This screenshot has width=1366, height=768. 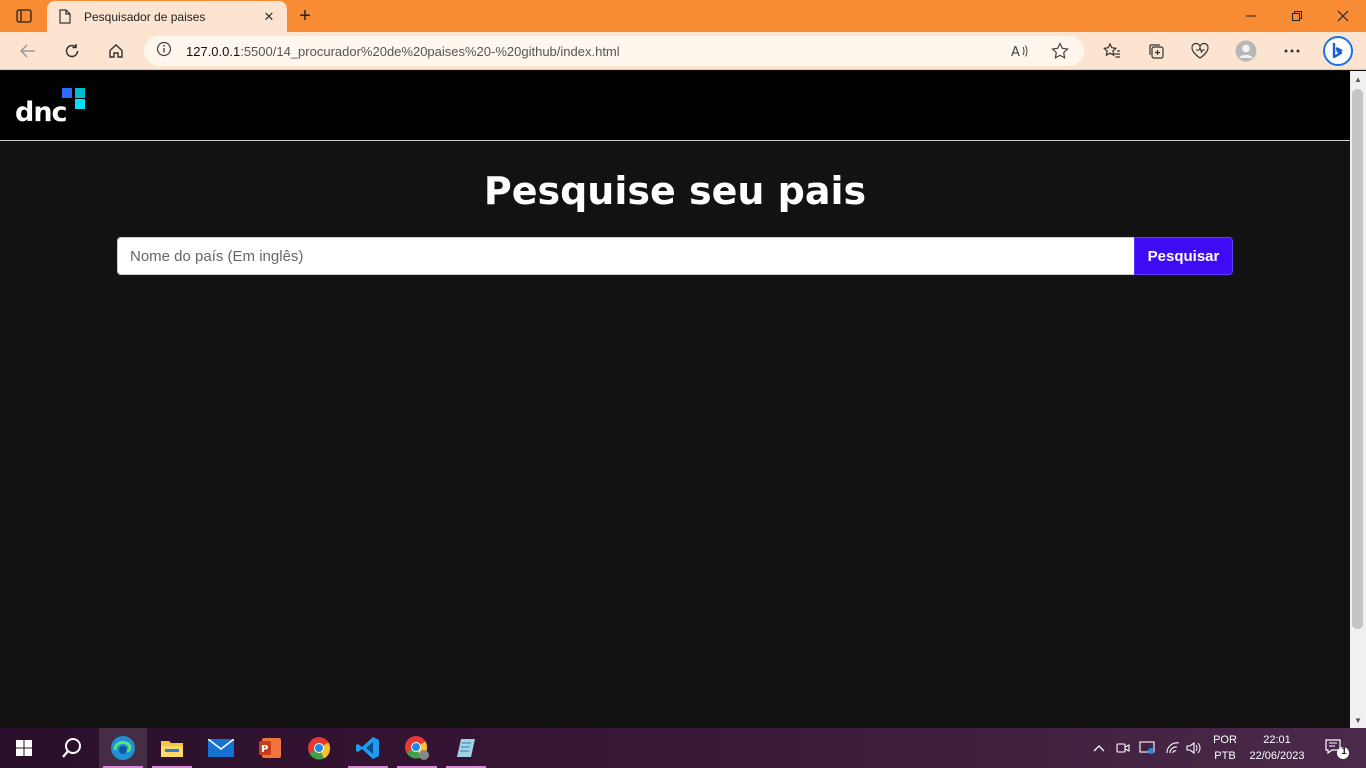 I want to click on dnc-logo: dnc, so click(x=51, y=107).